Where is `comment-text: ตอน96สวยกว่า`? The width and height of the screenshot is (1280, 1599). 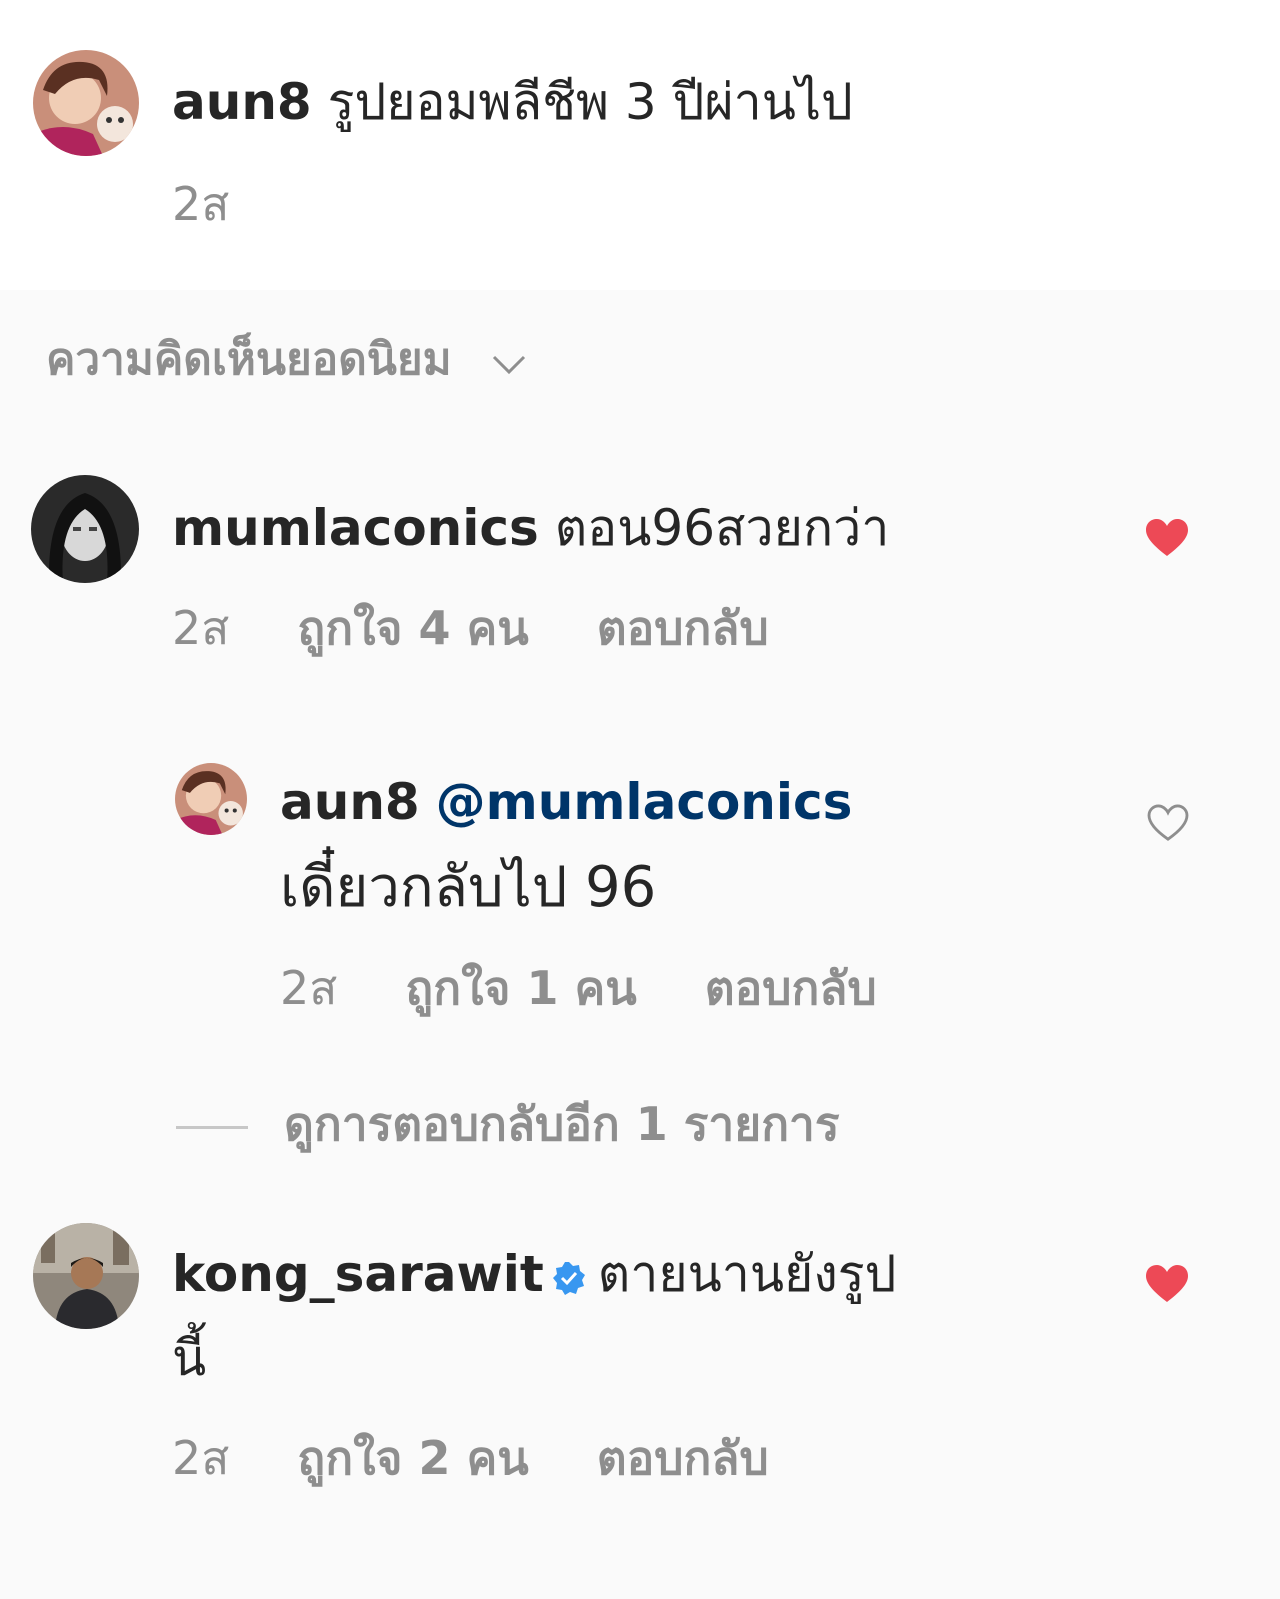 comment-text: ตอน96สวยกว่า is located at coordinates (722, 528).